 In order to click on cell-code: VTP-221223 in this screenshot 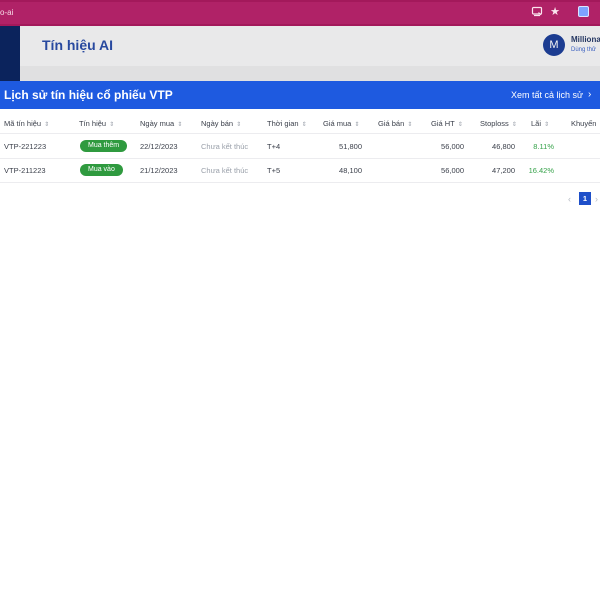, I will do `click(25, 146)`.